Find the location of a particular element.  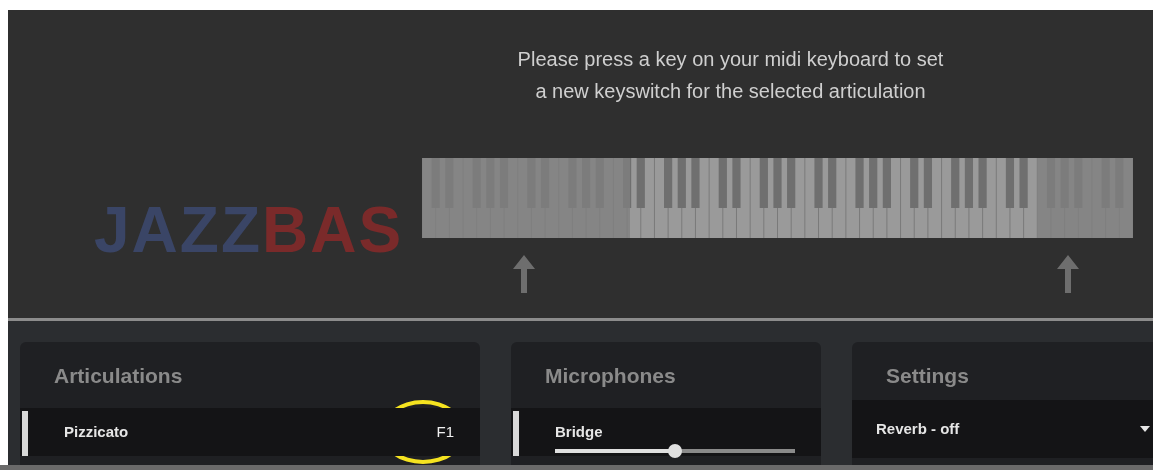

item-label: Bridge is located at coordinates (579, 431).